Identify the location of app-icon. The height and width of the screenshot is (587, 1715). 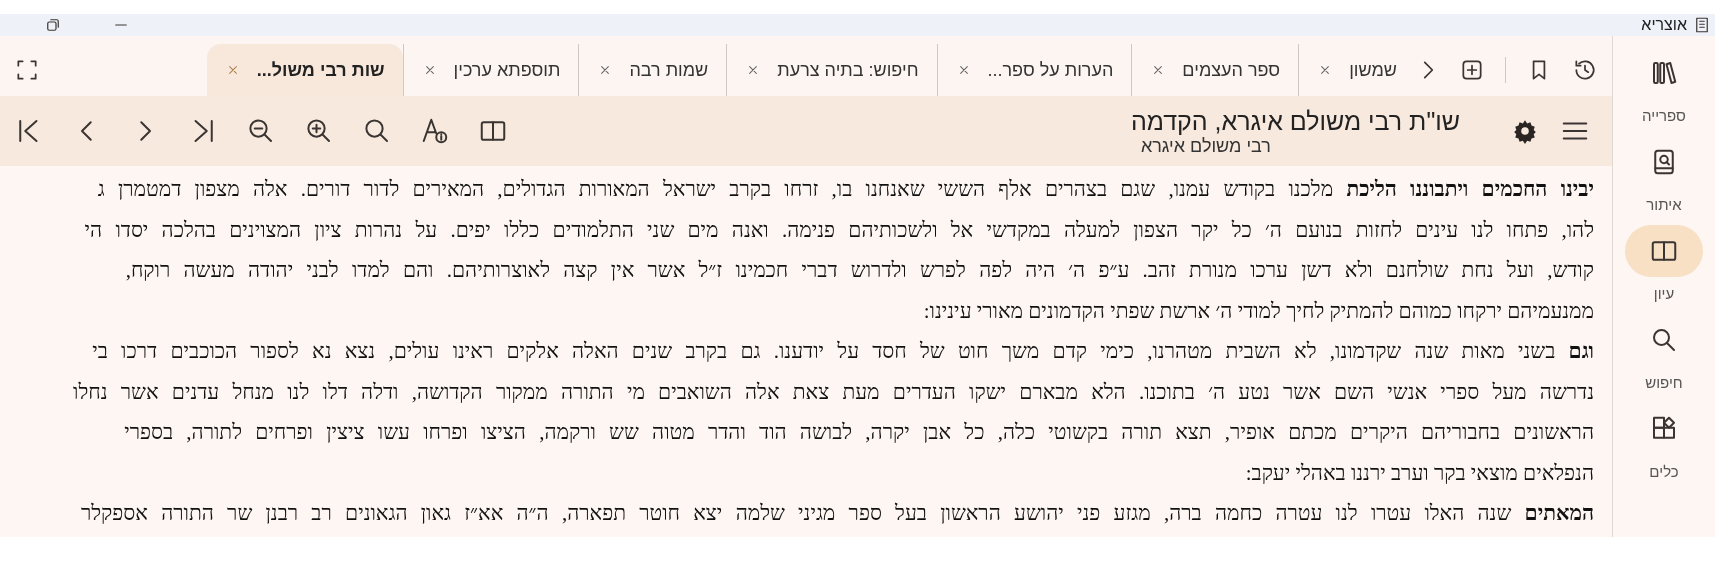
(1702, 25).